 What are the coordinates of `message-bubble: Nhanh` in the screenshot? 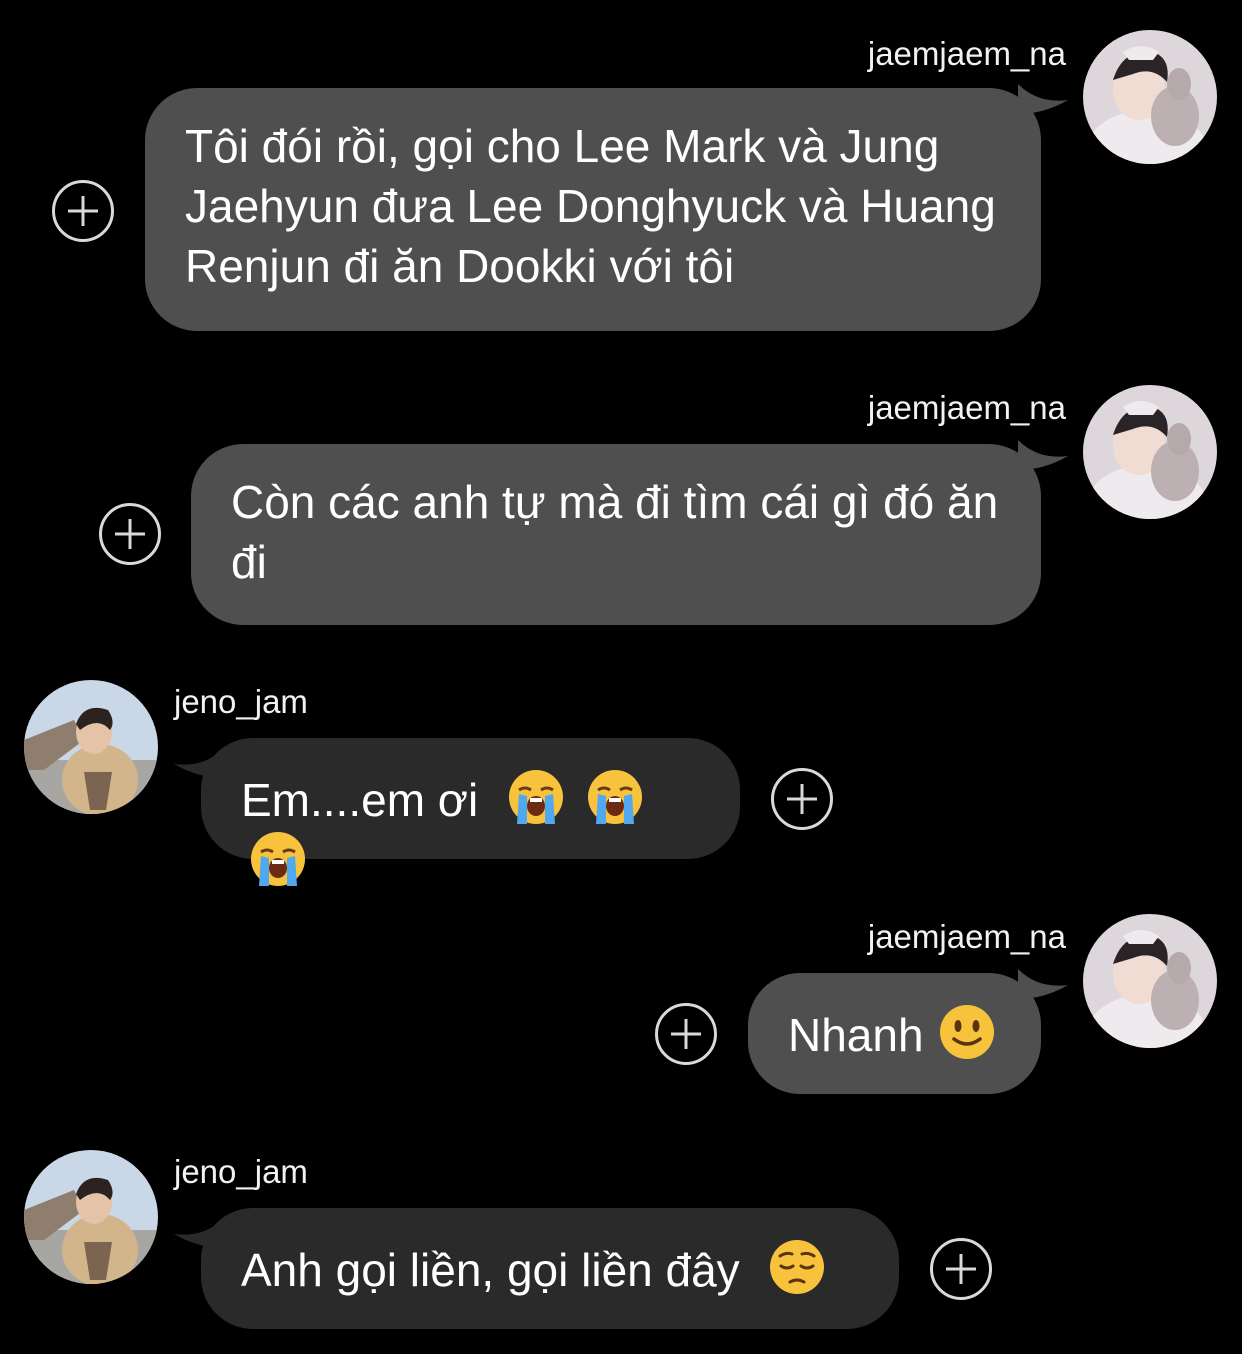 It's located at (894, 1033).